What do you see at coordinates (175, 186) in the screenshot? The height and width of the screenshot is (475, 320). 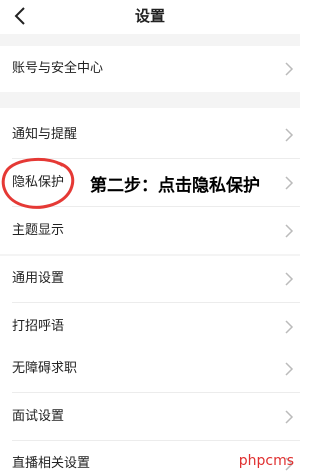 I see `annotation-text: 第二步：点击隐私保护` at bounding box center [175, 186].